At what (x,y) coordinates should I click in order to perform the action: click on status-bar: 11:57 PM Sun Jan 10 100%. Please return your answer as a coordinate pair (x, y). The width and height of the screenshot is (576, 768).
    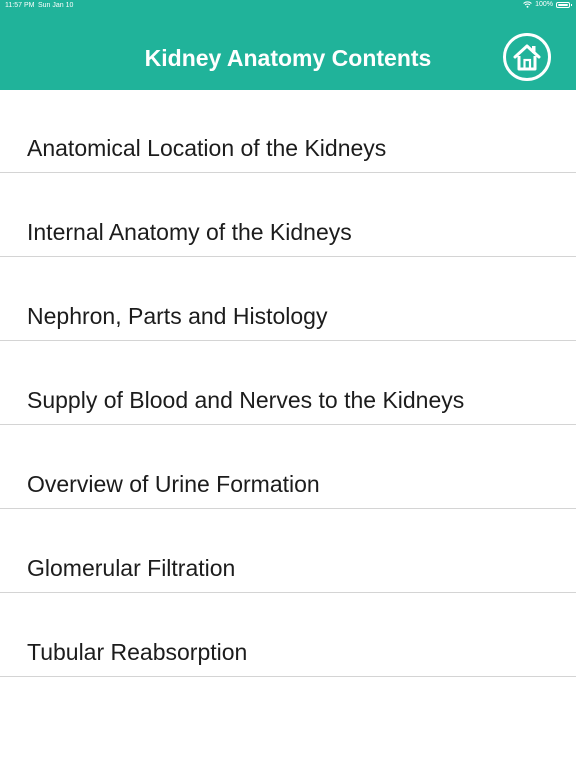
    Looking at the image, I should click on (288, 6).